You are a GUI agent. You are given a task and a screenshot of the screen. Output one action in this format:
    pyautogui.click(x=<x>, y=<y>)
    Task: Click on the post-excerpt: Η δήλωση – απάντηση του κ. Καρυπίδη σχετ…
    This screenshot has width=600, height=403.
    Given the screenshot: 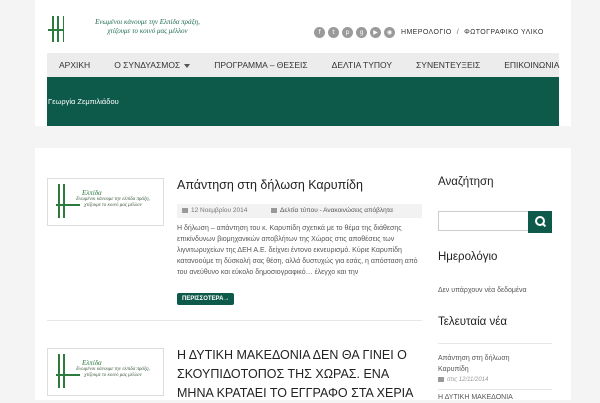 What is the action you would take?
    pyautogui.click(x=297, y=250)
    